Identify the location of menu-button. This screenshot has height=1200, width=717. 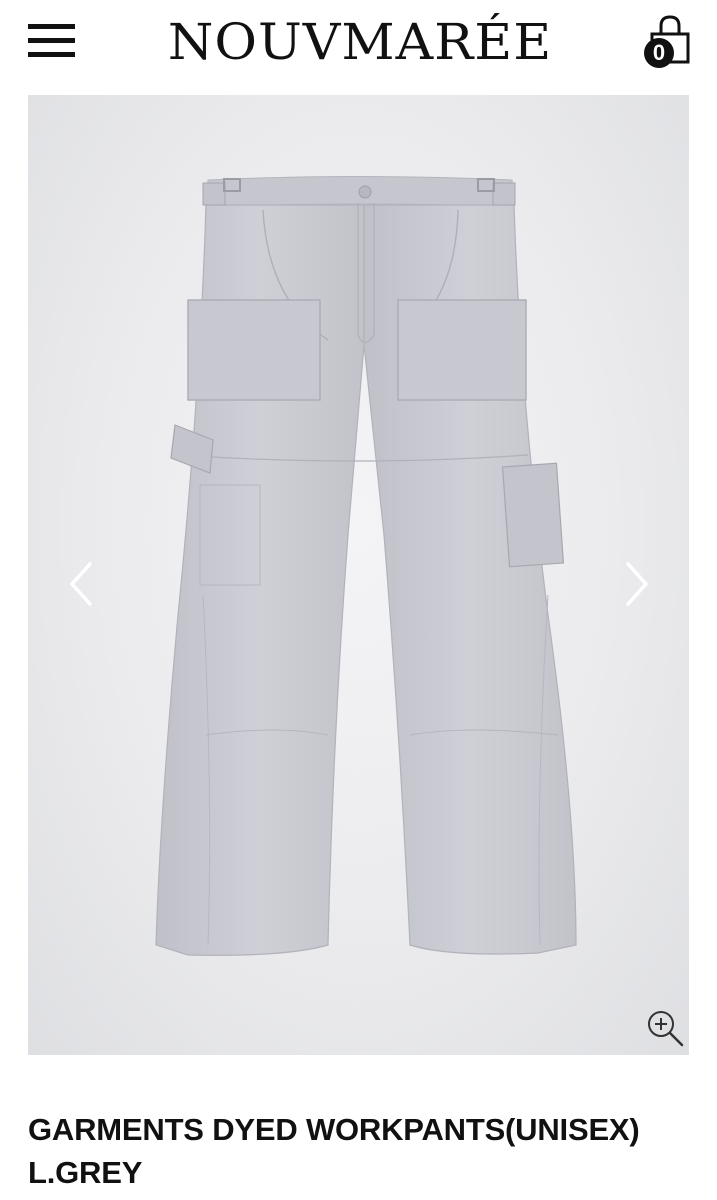
(52, 40).